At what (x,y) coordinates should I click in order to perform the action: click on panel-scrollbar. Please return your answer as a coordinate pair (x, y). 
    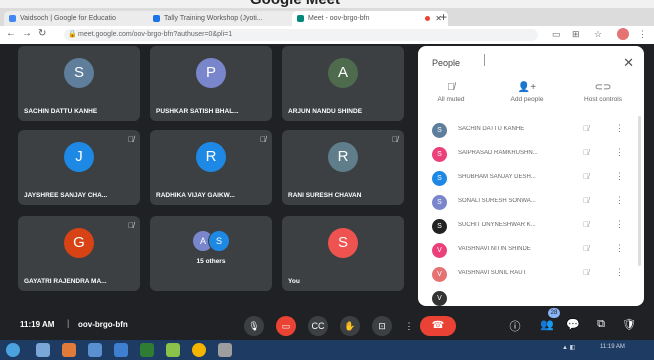
    Looking at the image, I should click on (639, 191).